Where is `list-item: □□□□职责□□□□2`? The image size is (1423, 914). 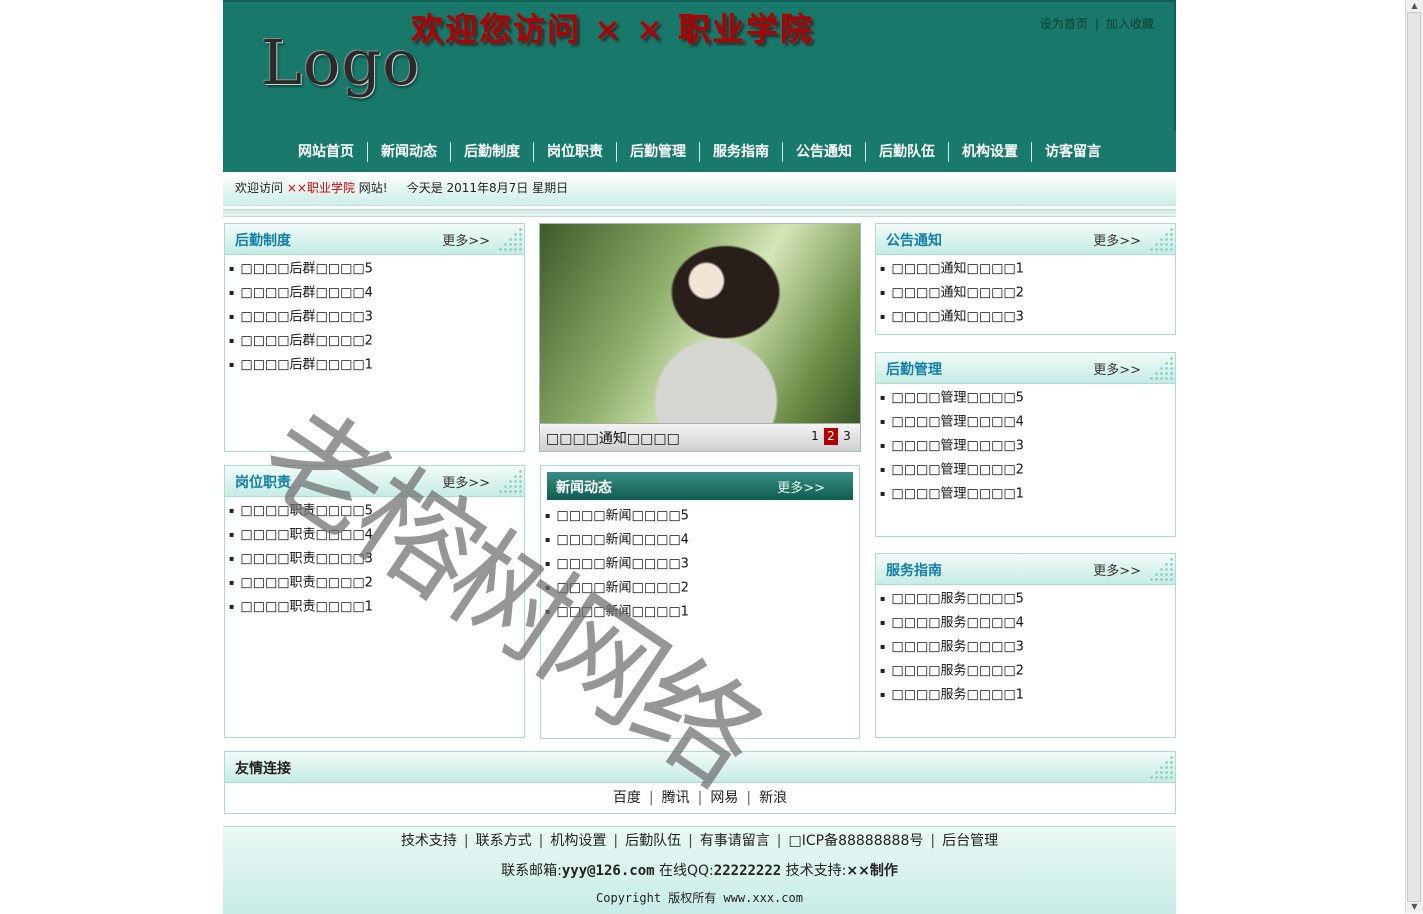 list-item: □□□□职责□□□□2 is located at coordinates (376, 583).